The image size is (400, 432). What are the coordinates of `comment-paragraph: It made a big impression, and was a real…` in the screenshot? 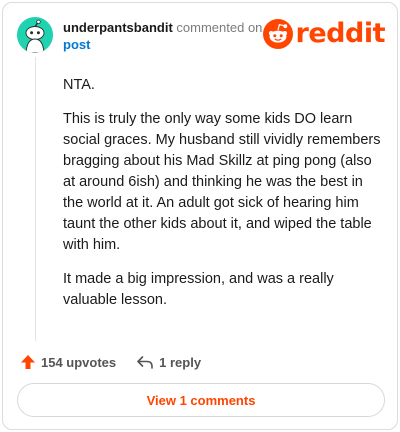 It's located at (198, 289).